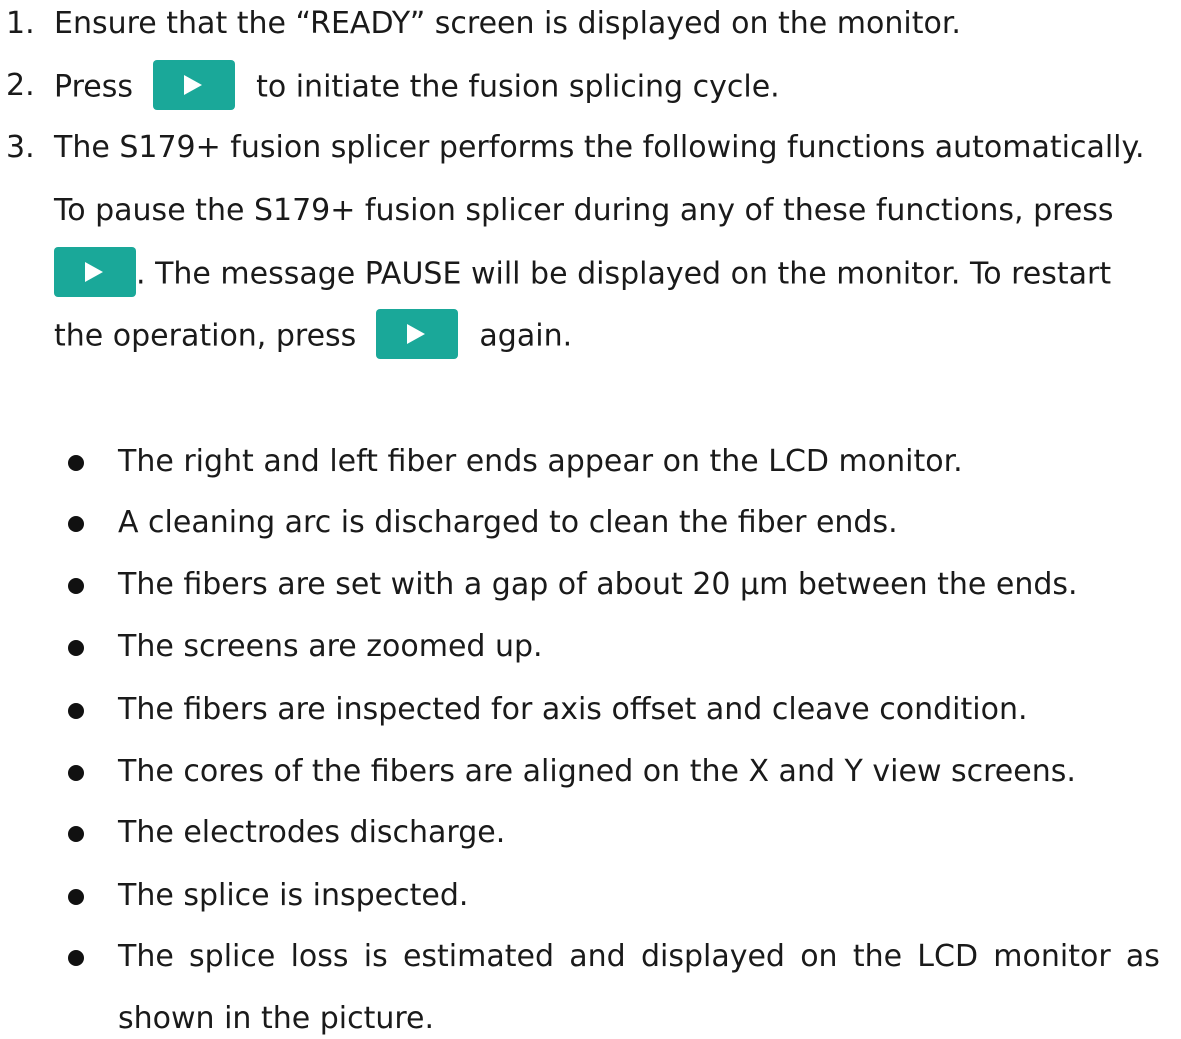 This screenshot has height=1039, width=1181. Describe the element at coordinates (526, 336) in the screenshot. I see `step-text-after: again.` at that location.